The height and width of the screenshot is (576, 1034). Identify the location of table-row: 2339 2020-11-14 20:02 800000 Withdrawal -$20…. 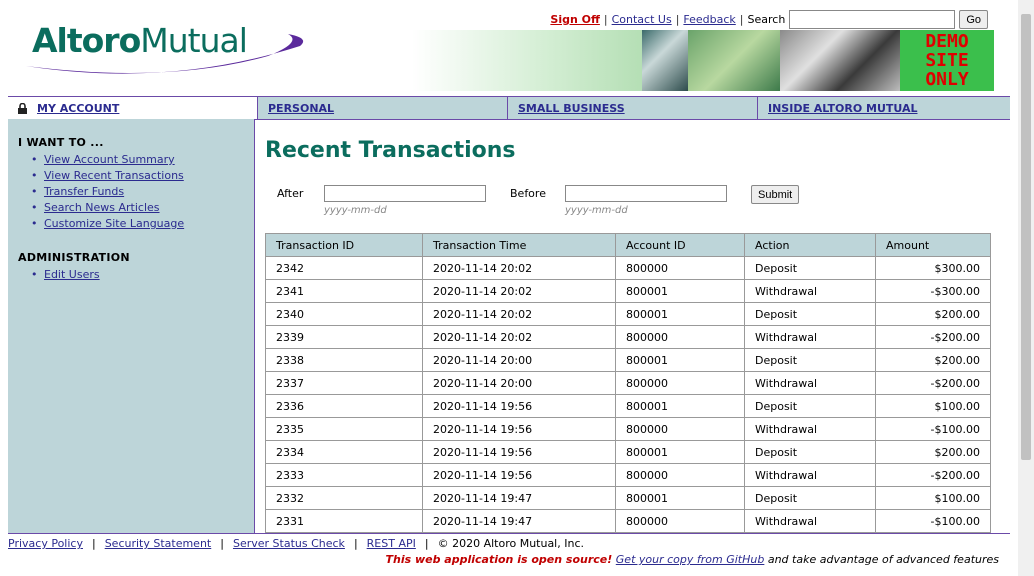
(628, 337).